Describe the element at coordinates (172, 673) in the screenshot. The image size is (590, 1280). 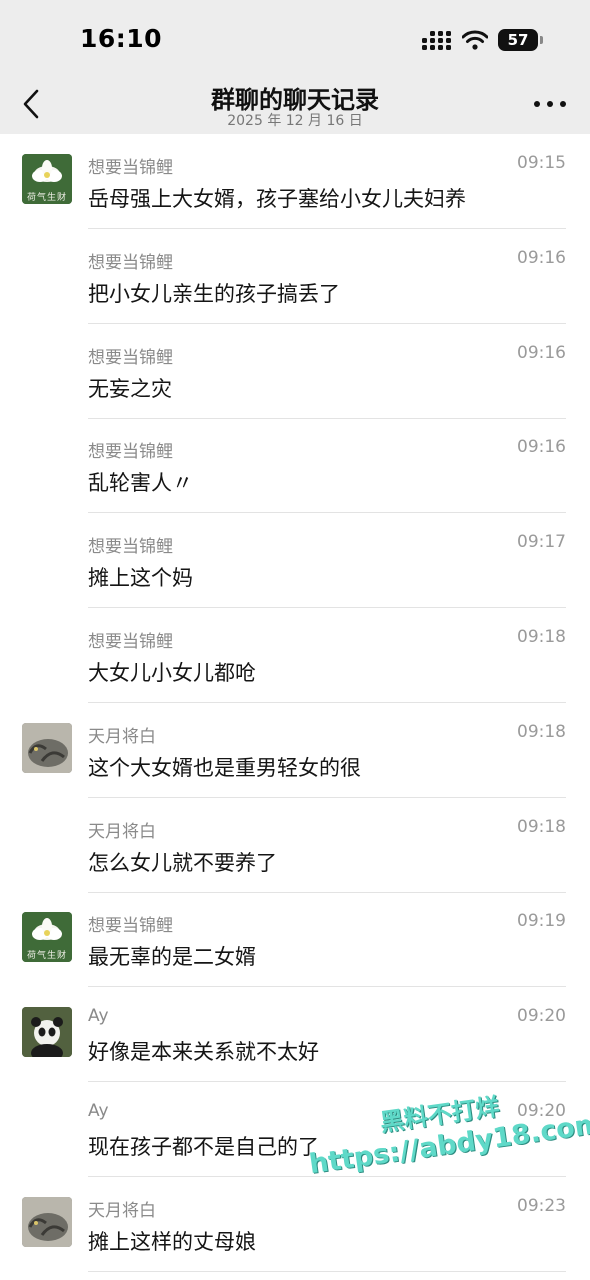
I see `message-text: 大女儿小女儿都呛` at that location.